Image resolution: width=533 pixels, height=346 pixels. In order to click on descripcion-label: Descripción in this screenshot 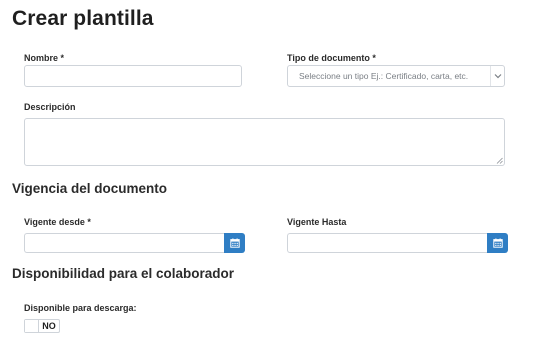, I will do `click(50, 107)`.